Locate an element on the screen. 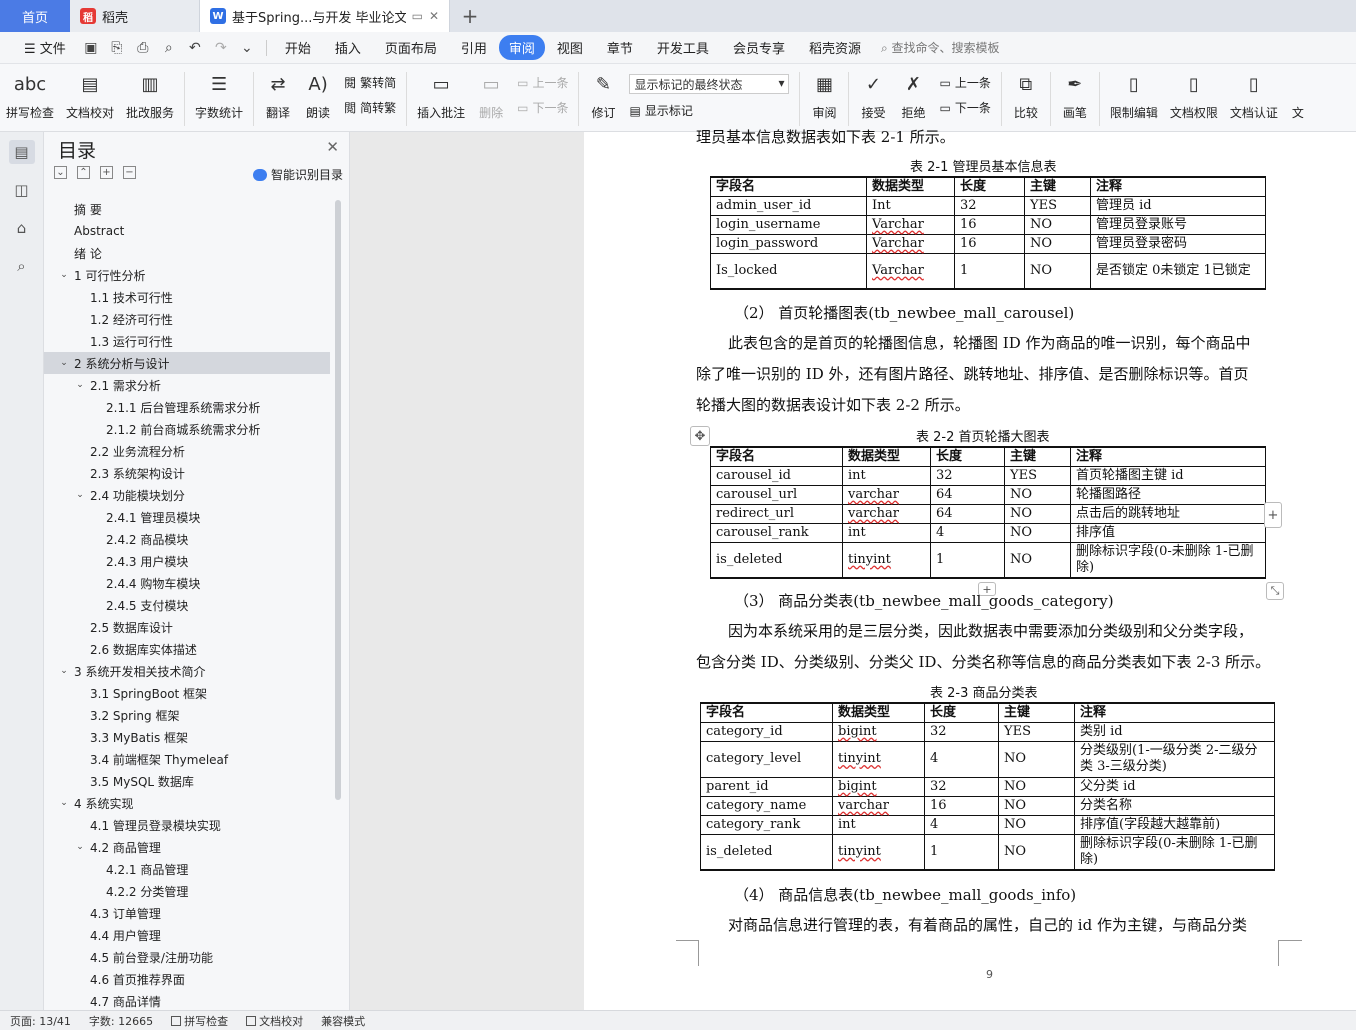  screen-icon: ▭ is located at coordinates (417, 16).